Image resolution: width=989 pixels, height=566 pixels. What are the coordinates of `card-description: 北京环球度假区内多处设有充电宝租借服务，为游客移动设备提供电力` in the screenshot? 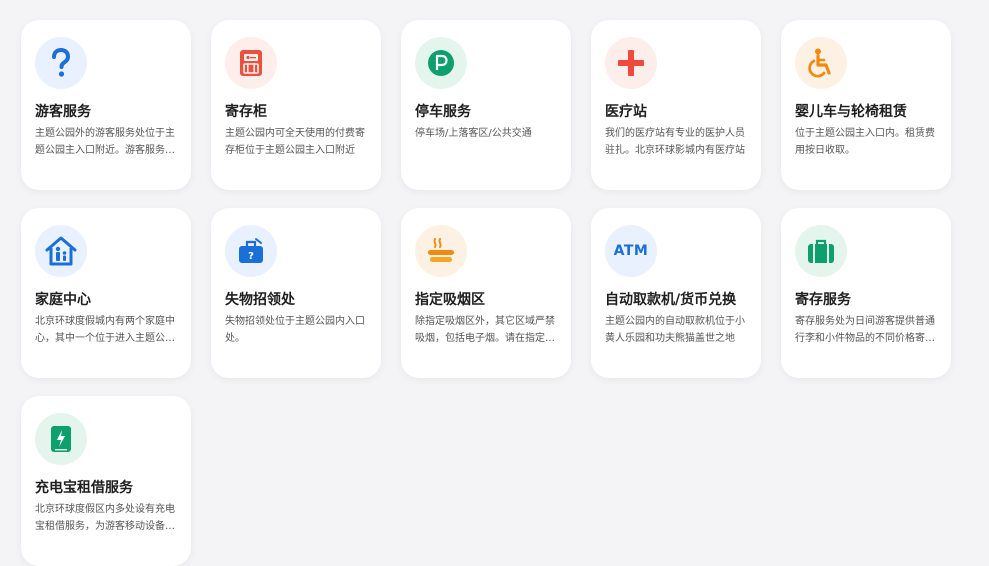 It's located at (105, 518).